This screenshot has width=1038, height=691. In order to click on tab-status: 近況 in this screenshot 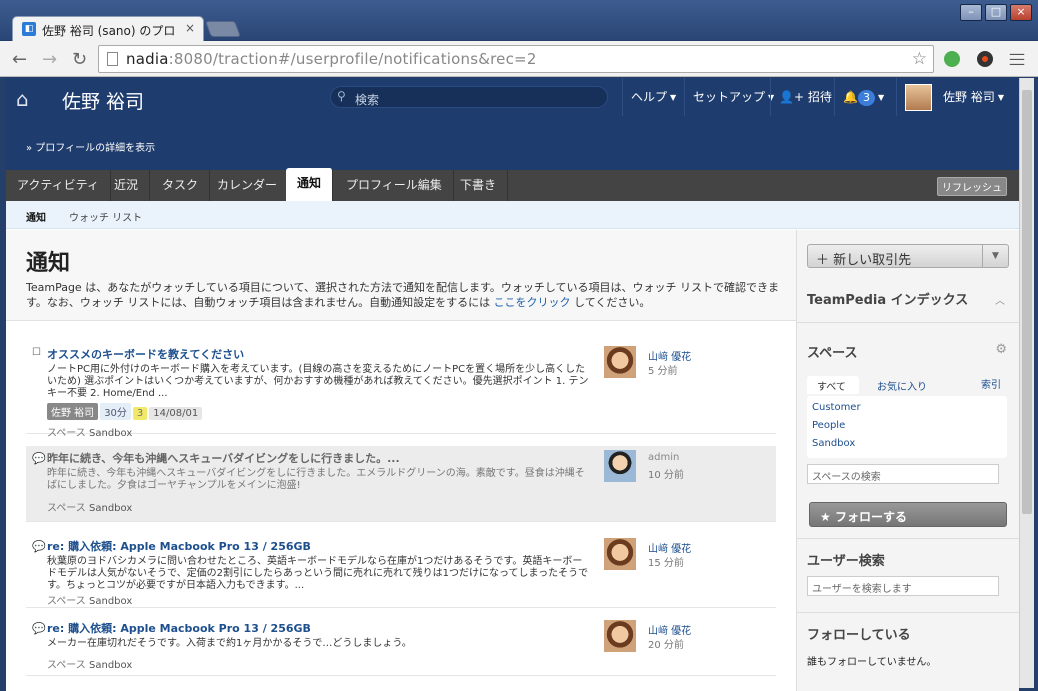, I will do `click(127, 185)`.